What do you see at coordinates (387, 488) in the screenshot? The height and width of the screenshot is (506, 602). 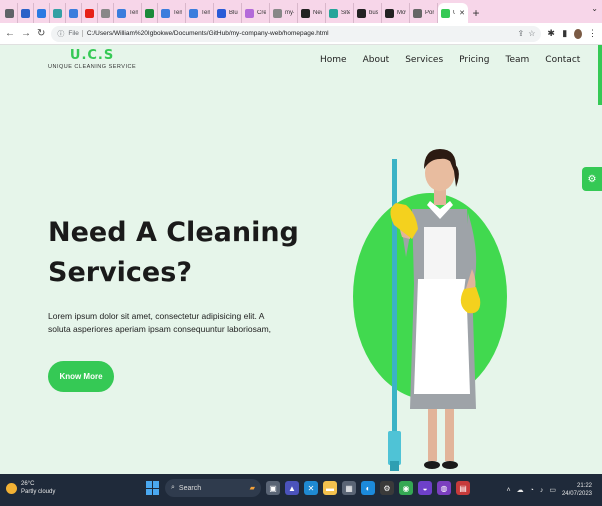 I see `settings-taskbar-icon: ⚙` at bounding box center [387, 488].